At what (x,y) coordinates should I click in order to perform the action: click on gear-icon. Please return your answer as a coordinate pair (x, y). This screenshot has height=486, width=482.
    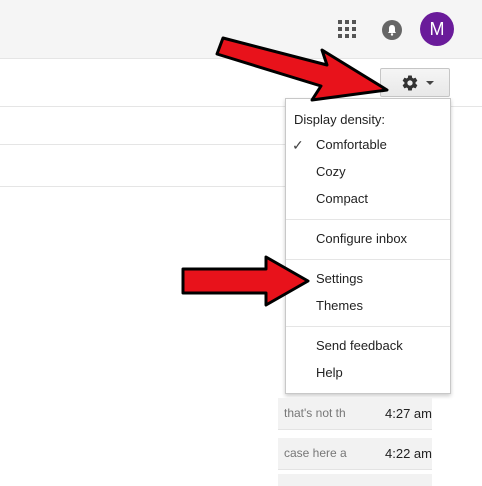
    Looking at the image, I should click on (410, 83).